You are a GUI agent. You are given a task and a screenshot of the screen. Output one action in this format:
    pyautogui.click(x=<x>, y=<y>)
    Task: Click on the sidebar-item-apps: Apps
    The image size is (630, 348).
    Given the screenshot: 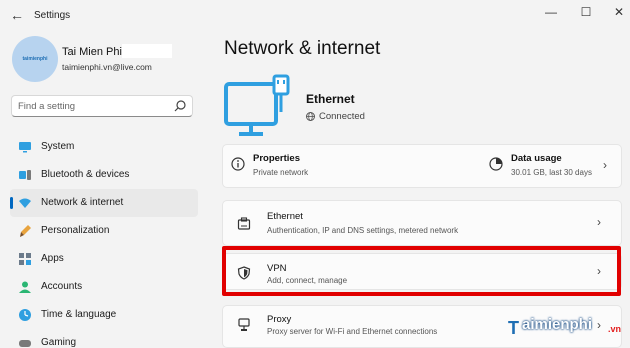 What is the action you would take?
    pyautogui.click(x=104, y=259)
    